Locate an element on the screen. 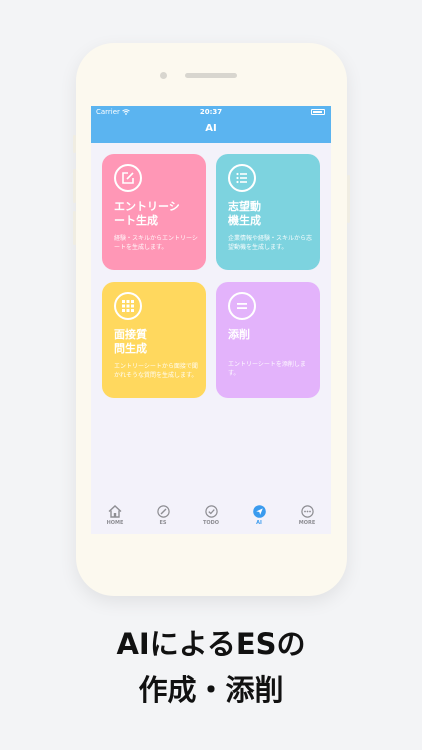 Image resolution: width=422 pixels, height=750 pixels. paper-plane-icon is located at coordinates (259, 511).